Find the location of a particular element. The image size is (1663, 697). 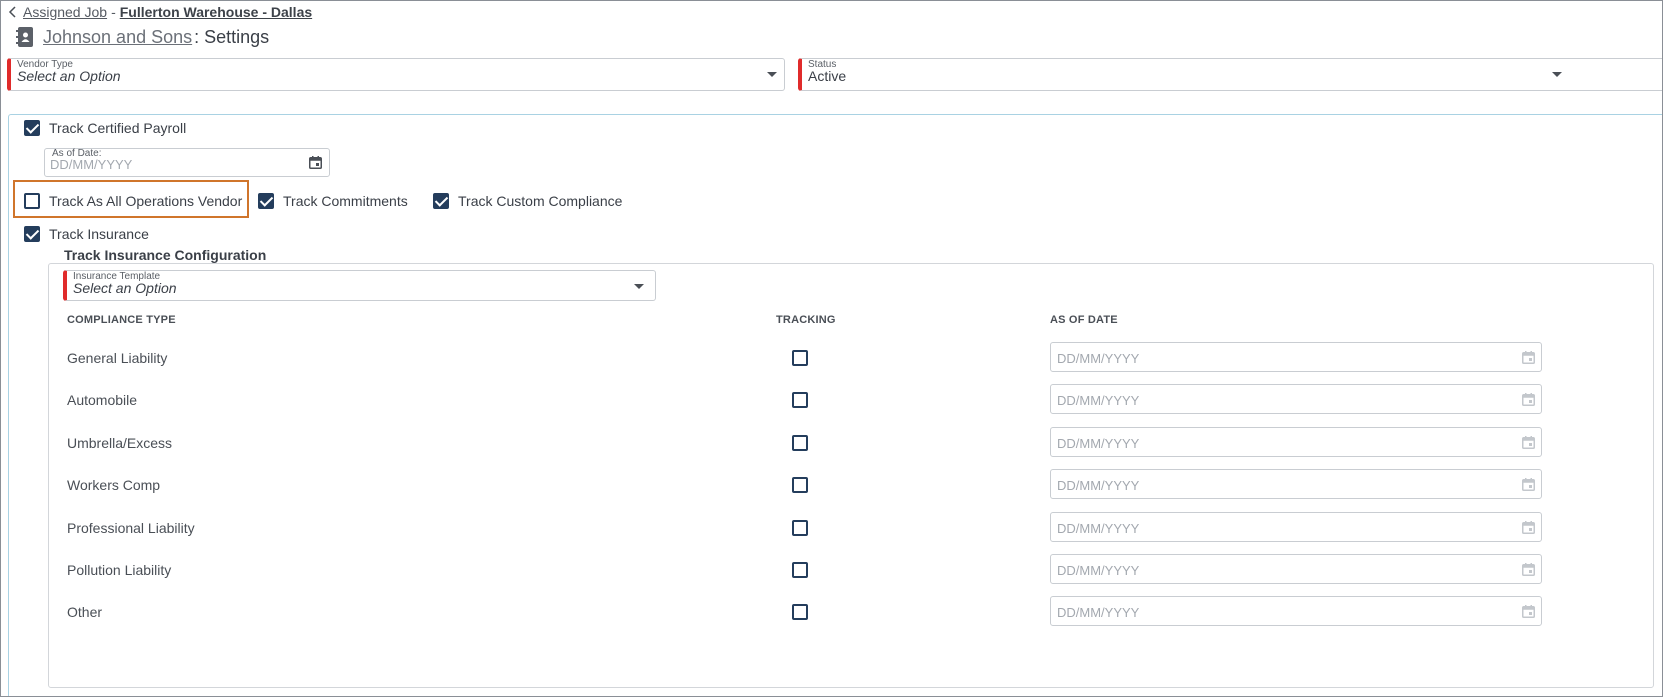

chevron-left-icon is located at coordinates (13, 12).